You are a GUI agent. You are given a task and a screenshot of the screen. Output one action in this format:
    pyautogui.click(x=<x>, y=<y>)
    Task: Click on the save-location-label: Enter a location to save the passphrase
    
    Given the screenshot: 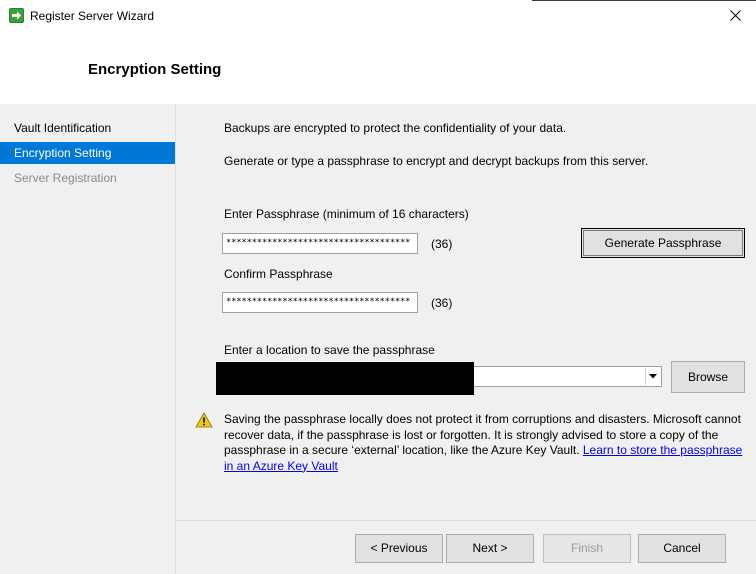 What is the action you would take?
    pyautogui.click(x=329, y=350)
    